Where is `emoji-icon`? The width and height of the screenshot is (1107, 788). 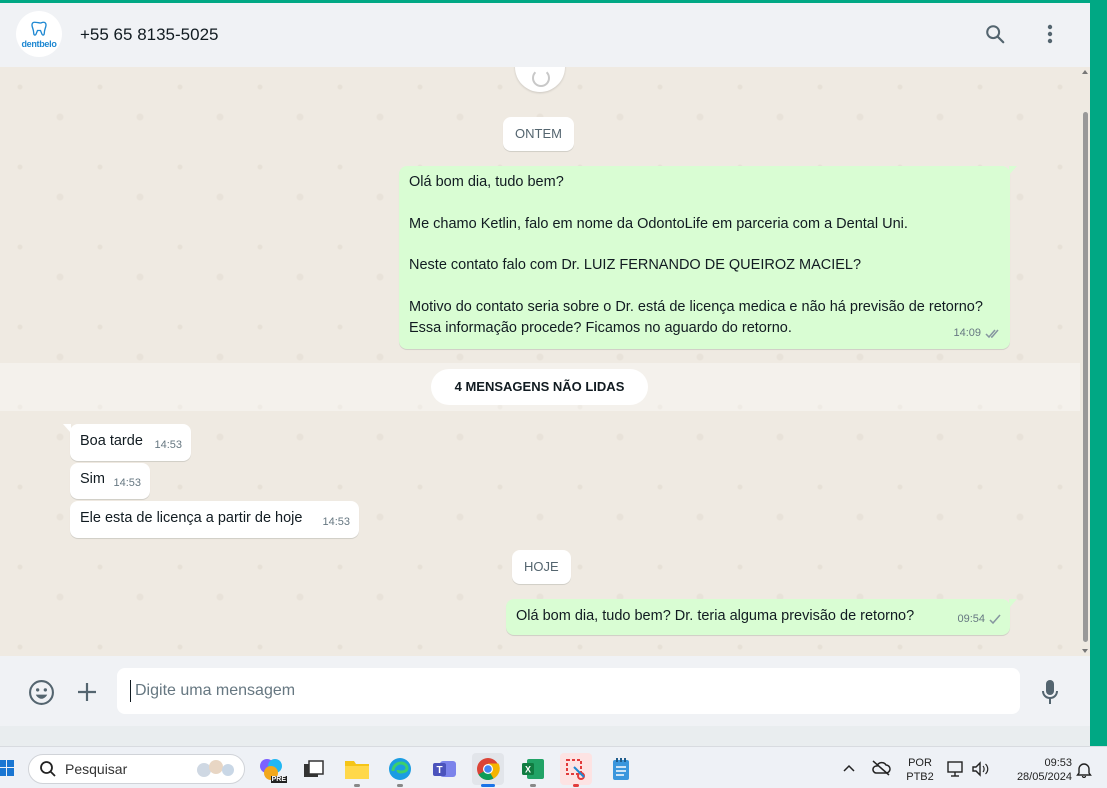
emoji-icon is located at coordinates (41, 692).